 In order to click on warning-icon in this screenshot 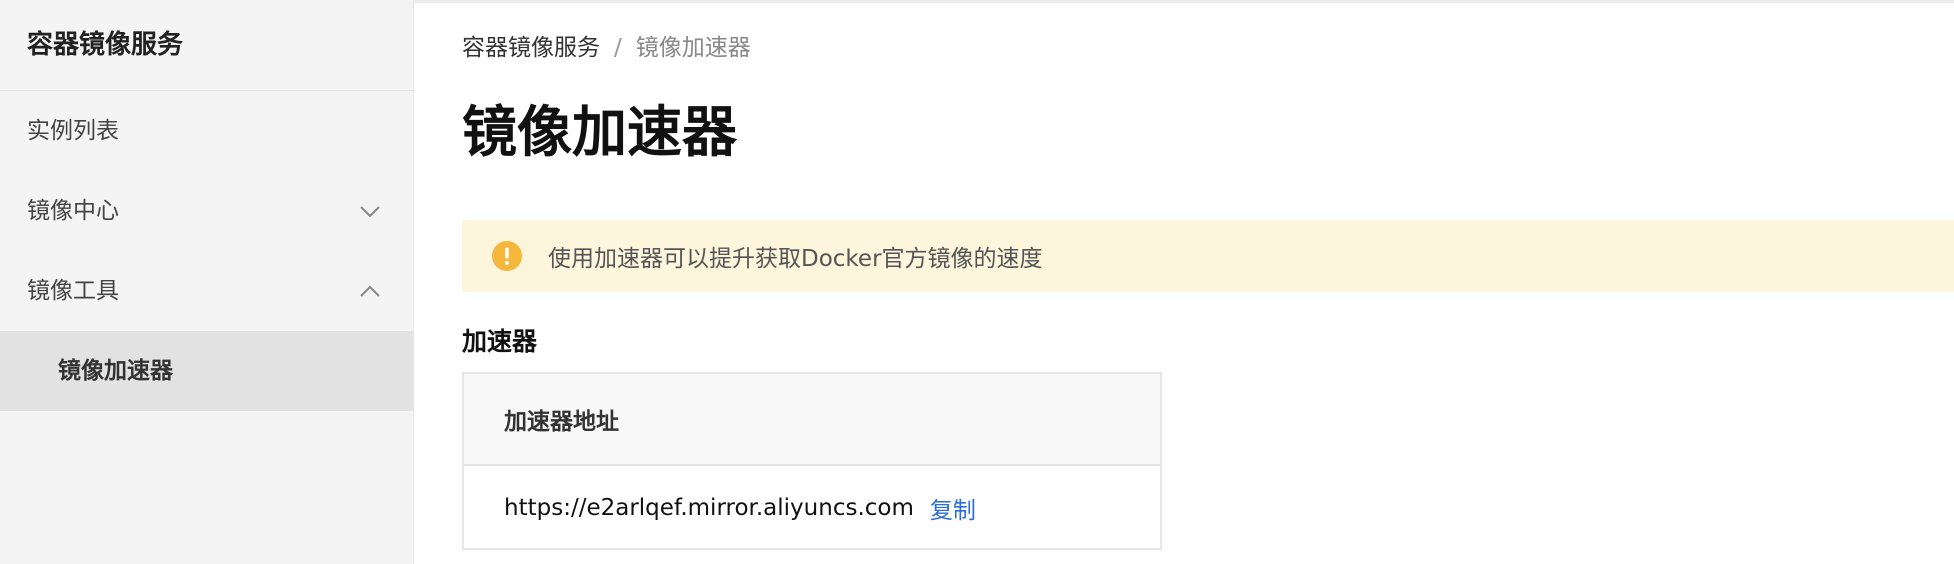, I will do `click(507, 256)`.